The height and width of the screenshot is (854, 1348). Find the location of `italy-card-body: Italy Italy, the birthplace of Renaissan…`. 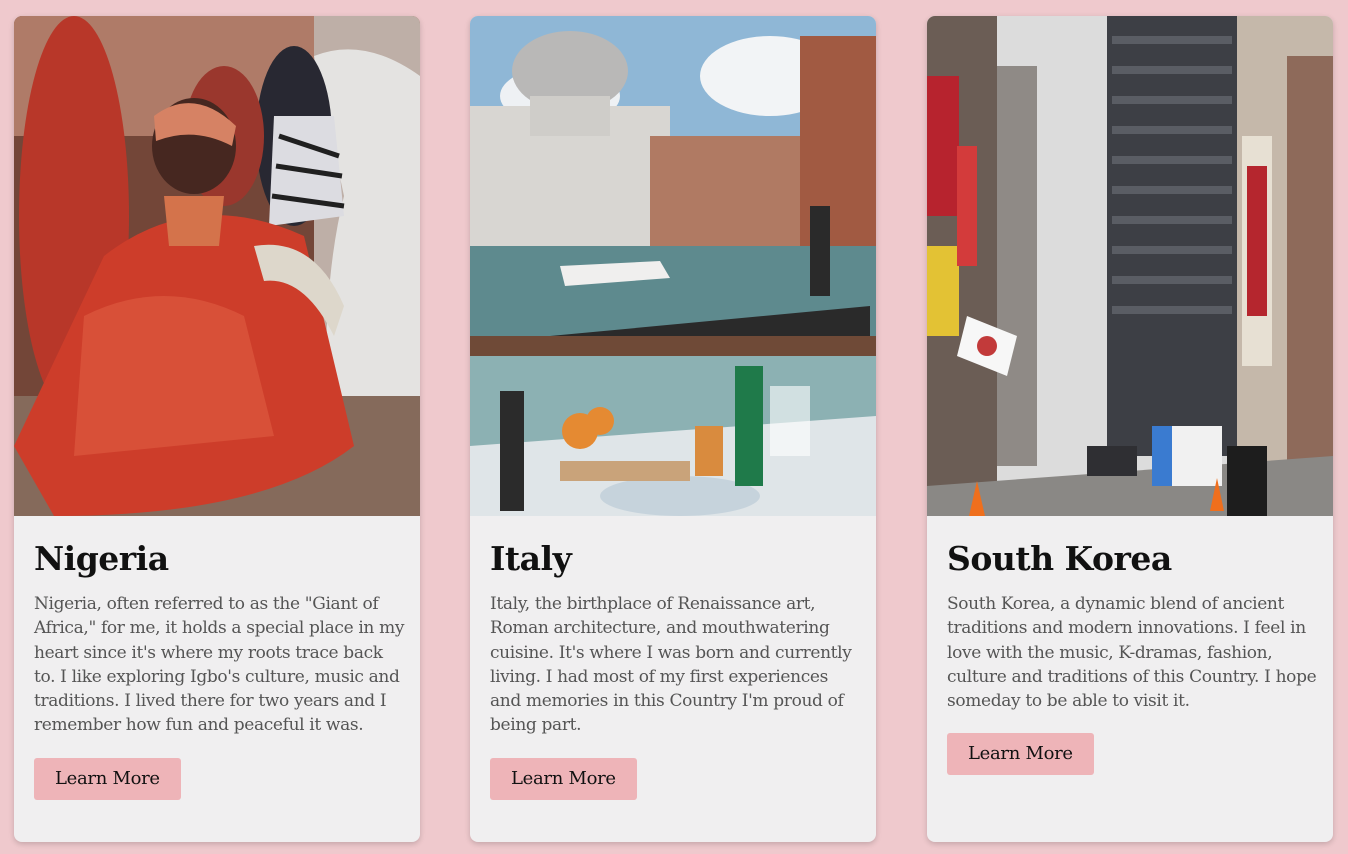

italy-card-body: Italy Italy, the birthplace of Renaissan… is located at coordinates (676, 667).